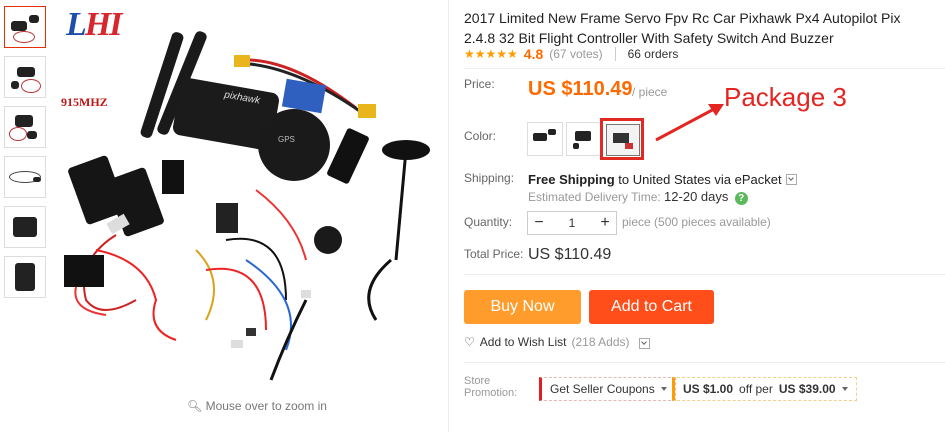  What do you see at coordinates (195, 406) in the screenshot?
I see `magnifier-icon: 🔍︎` at bounding box center [195, 406].